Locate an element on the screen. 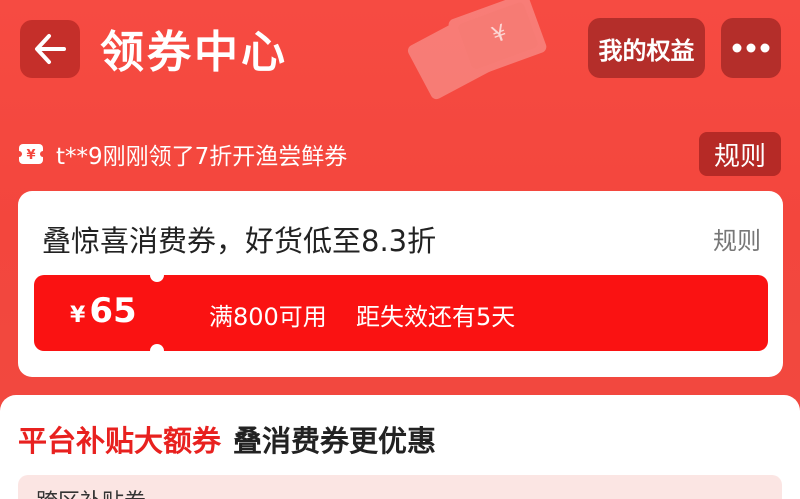 The width and height of the screenshot is (800, 499). back-arrow-icon is located at coordinates (50, 49).